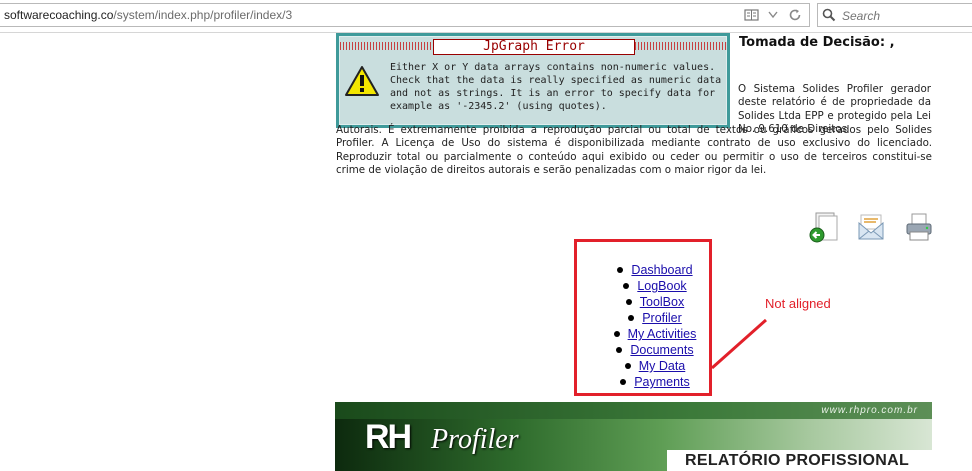  I want to click on banner-logo-profiler: Profiler, so click(475, 439).